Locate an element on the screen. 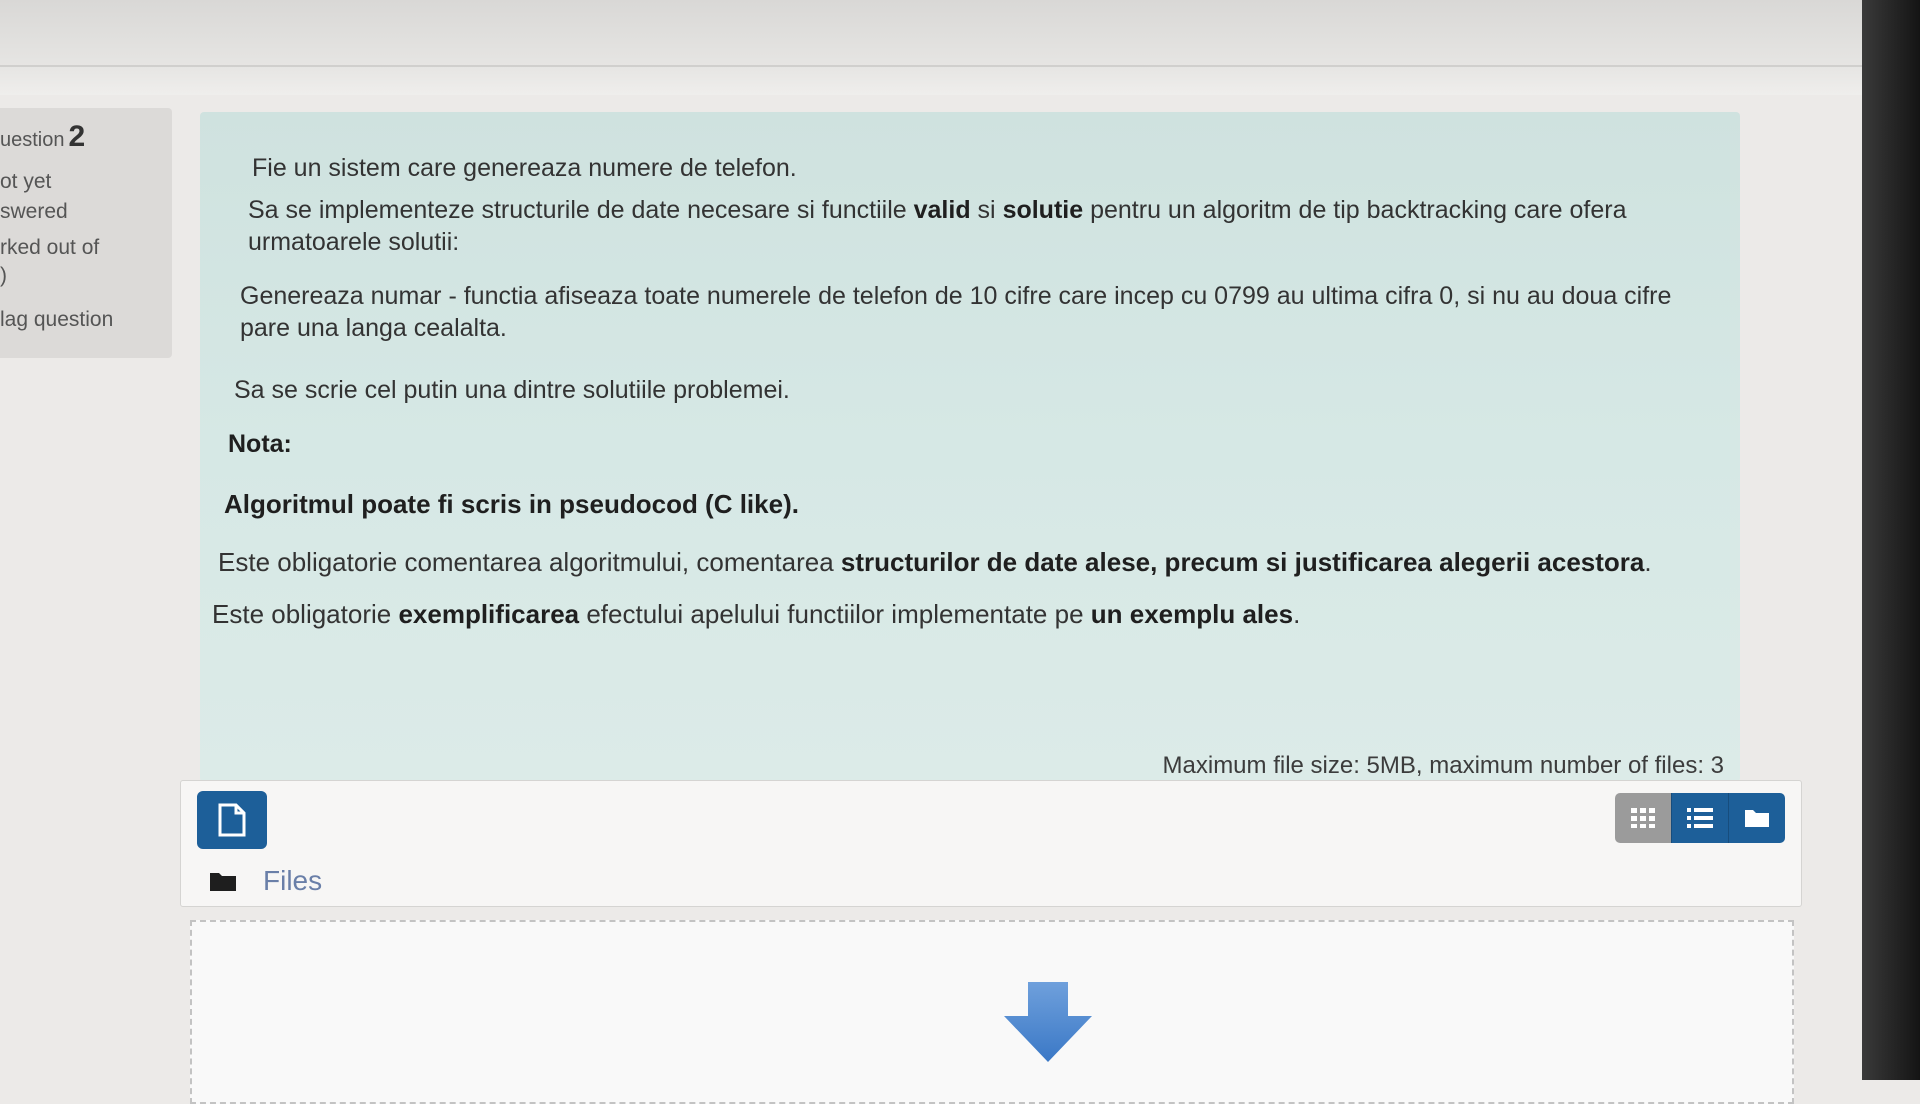 The width and height of the screenshot is (1920, 1104). keyword-solutie: solutie is located at coordinates (1043, 210).